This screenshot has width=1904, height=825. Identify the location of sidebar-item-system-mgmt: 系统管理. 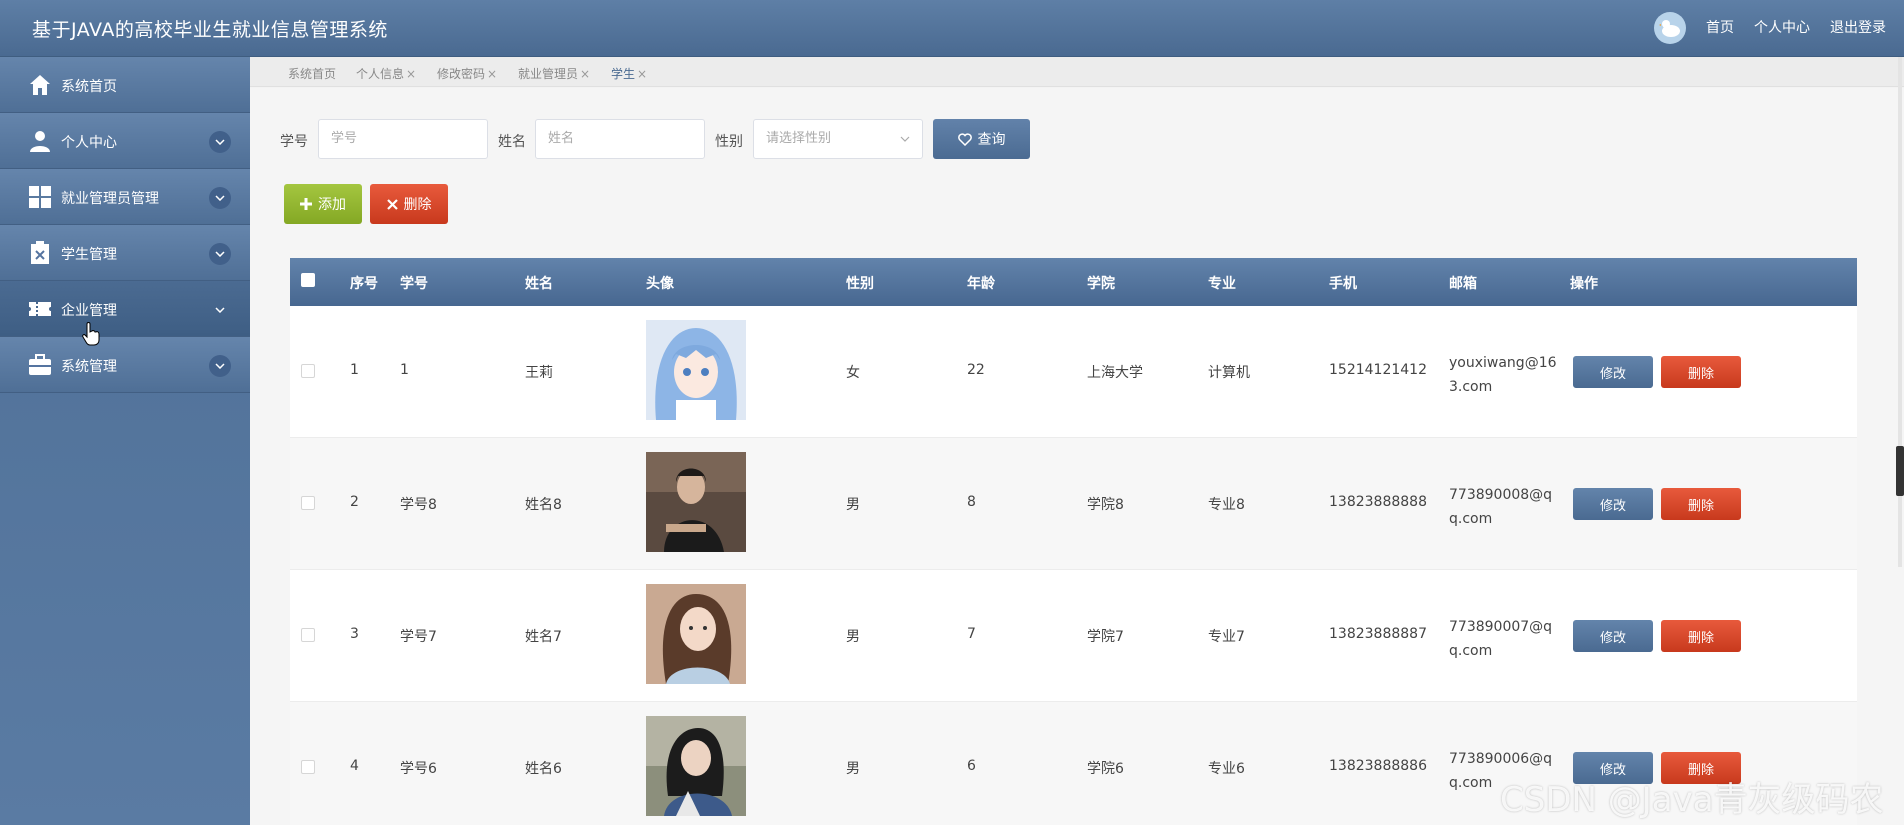
(125, 365).